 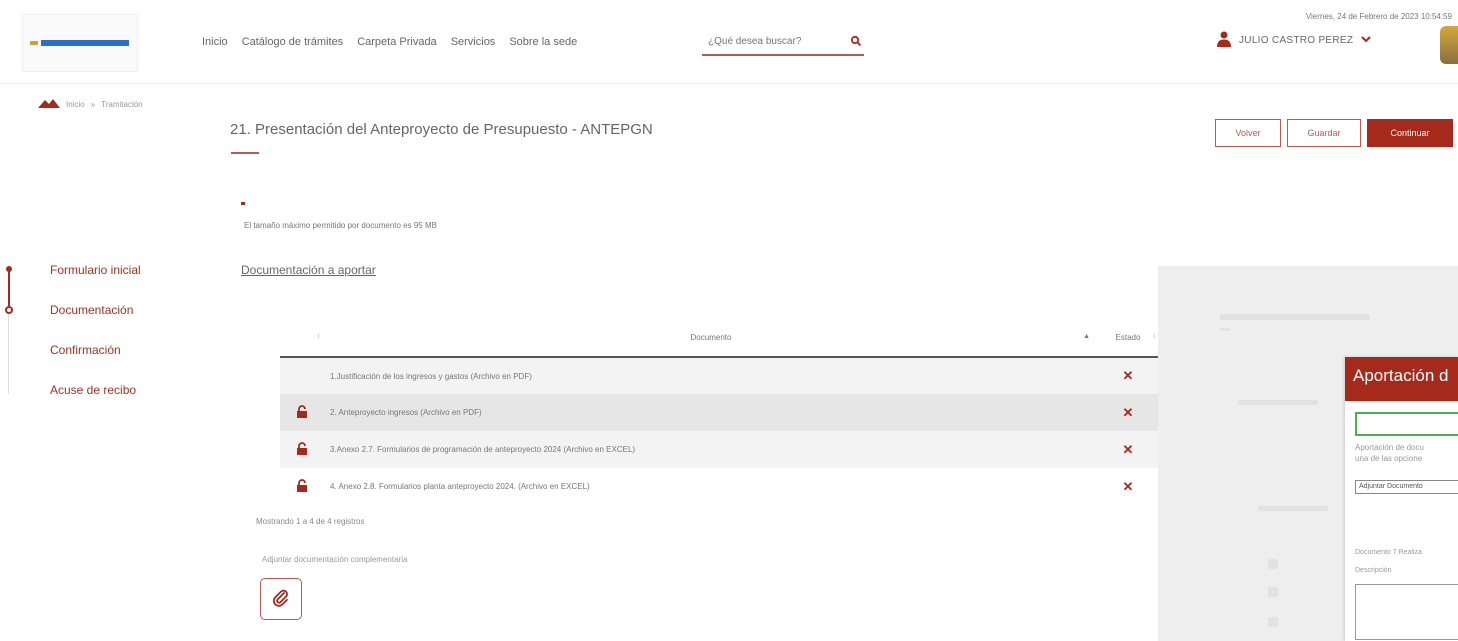 I want to click on background-underline-ghost, so click(x=1225, y=329).